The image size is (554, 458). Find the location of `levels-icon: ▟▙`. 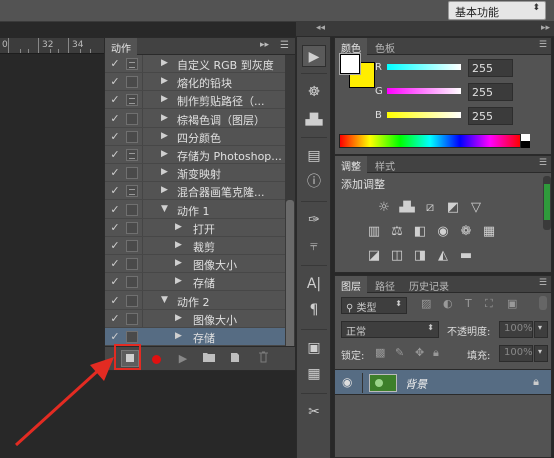

levels-icon: ▟▙ is located at coordinates (407, 208).